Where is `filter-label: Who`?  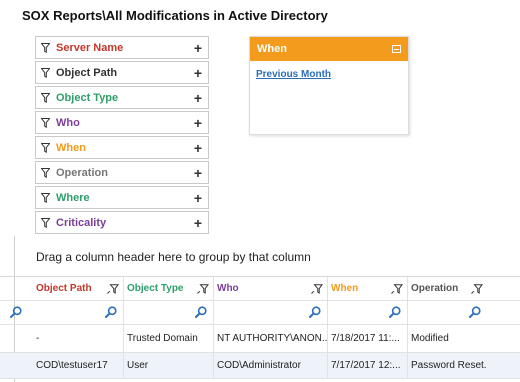 filter-label: Who is located at coordinates (68, 122).